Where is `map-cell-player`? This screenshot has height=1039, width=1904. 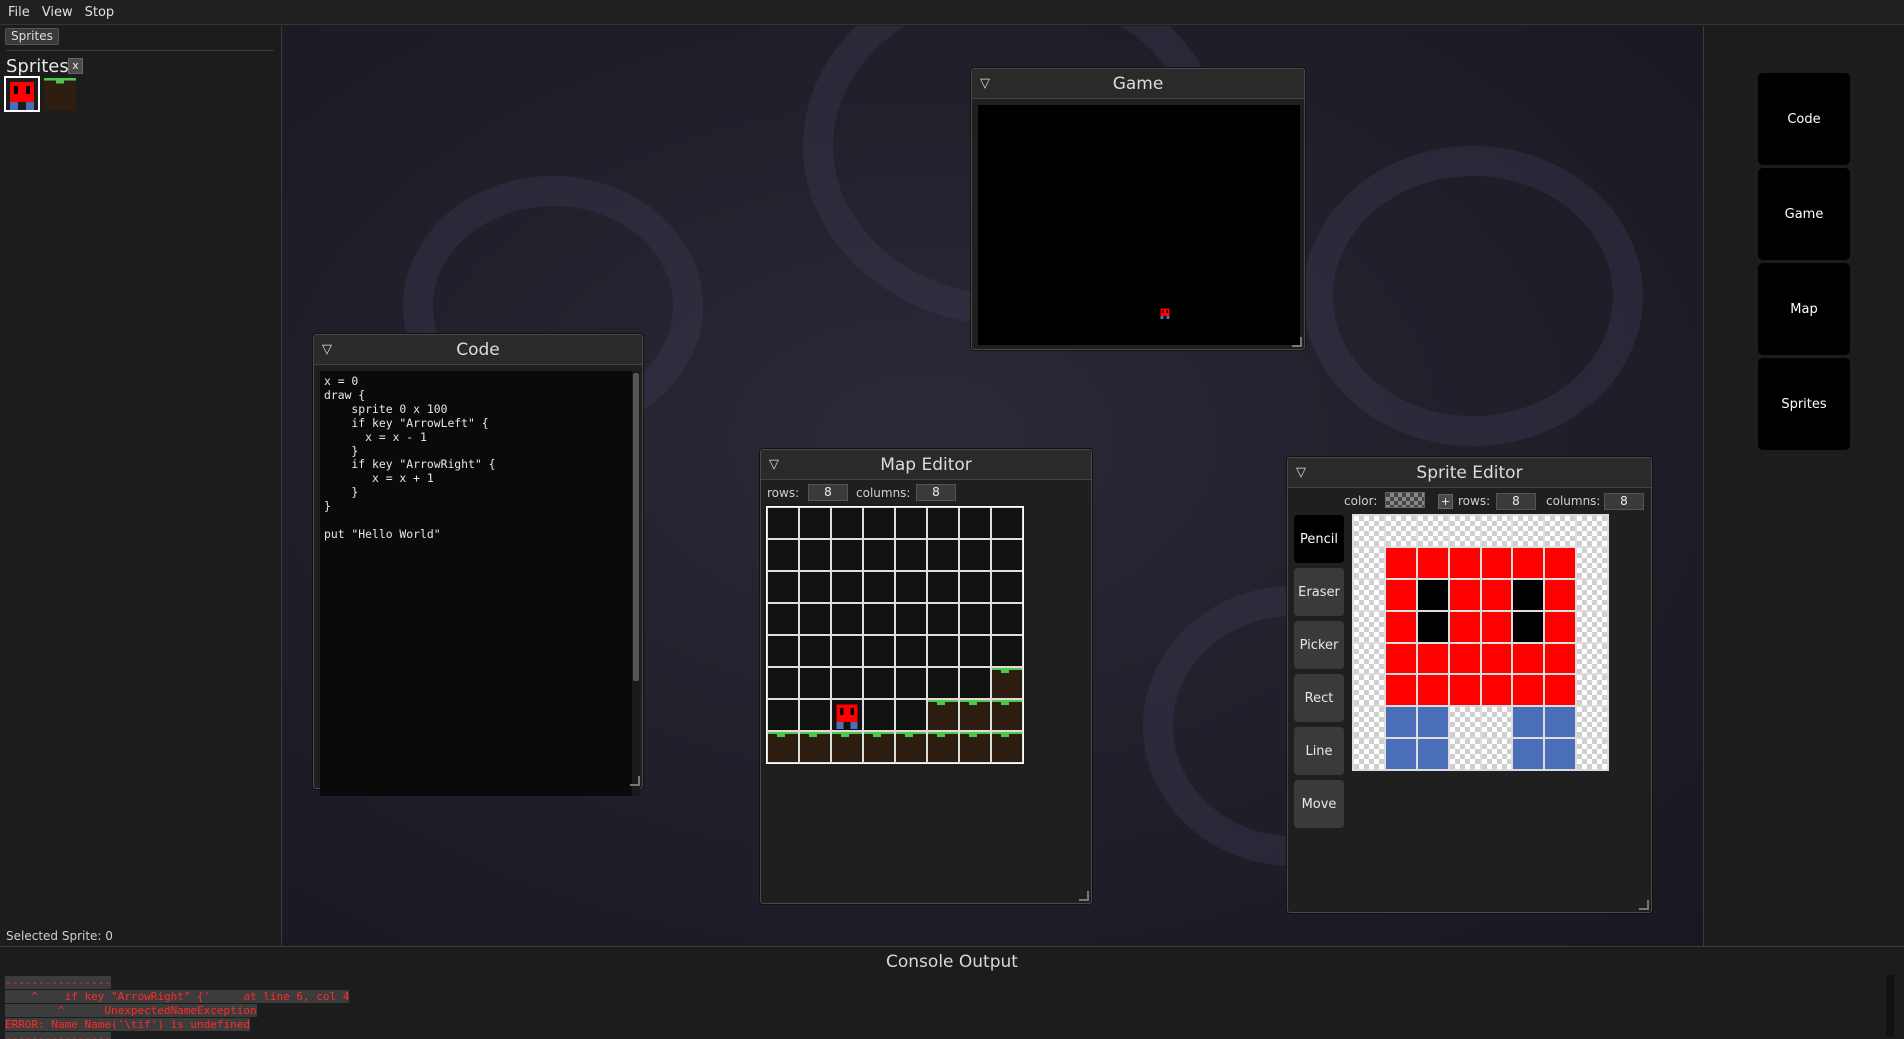 map-cell-player is located at coordinates (847, 715).